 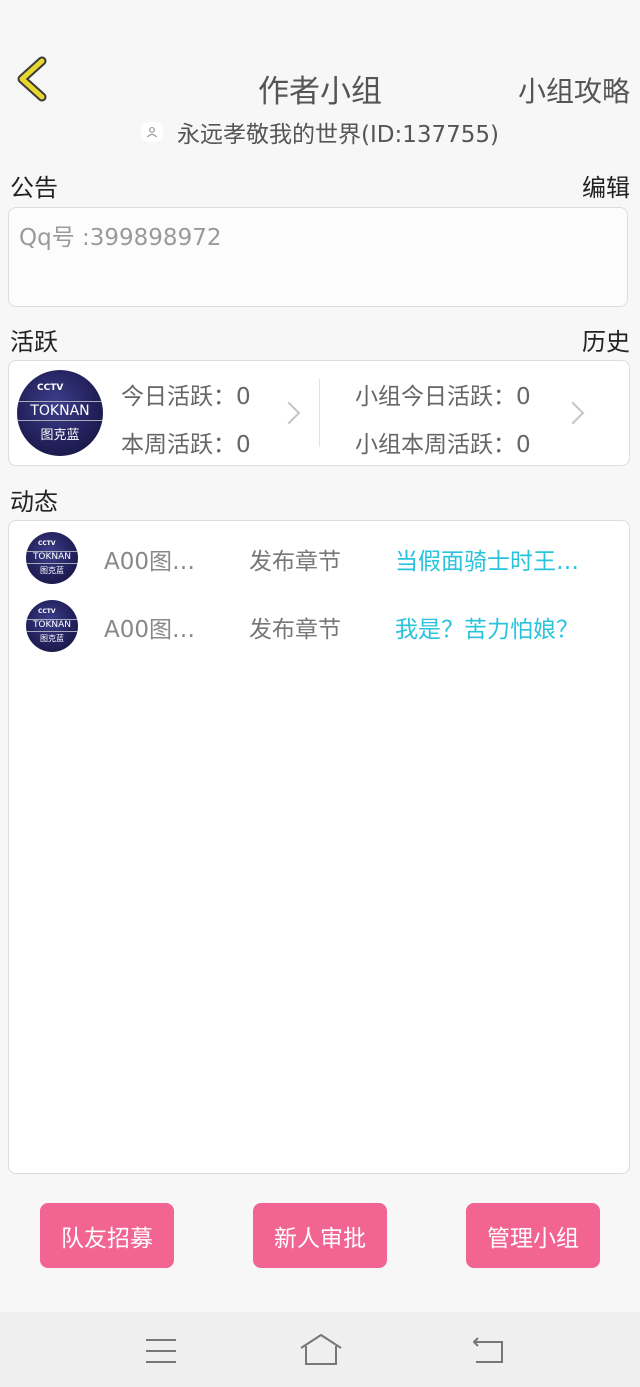 I want to click on group-guide-link: 小组攻略, so click(x=574, y=90).